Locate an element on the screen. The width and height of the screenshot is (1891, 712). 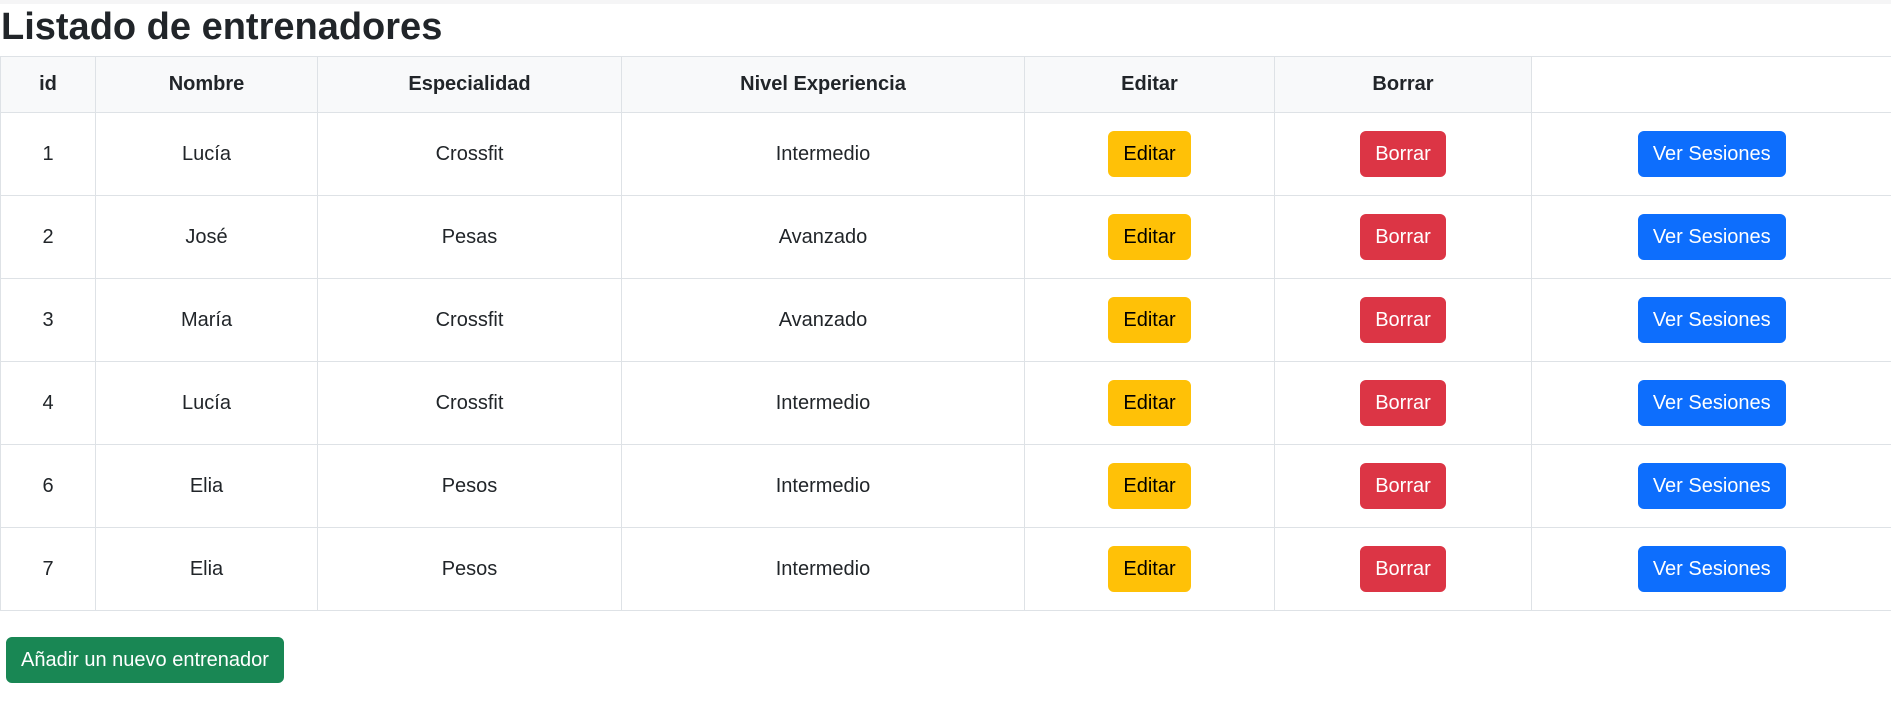
header-especialidad: Especialidad is located at coordinates (469, 84).